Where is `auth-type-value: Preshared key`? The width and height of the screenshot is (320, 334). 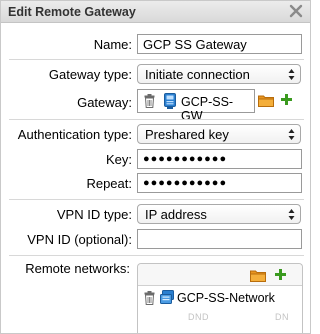
auth-type-value: Preshared key is located at coordinates (187, 134).